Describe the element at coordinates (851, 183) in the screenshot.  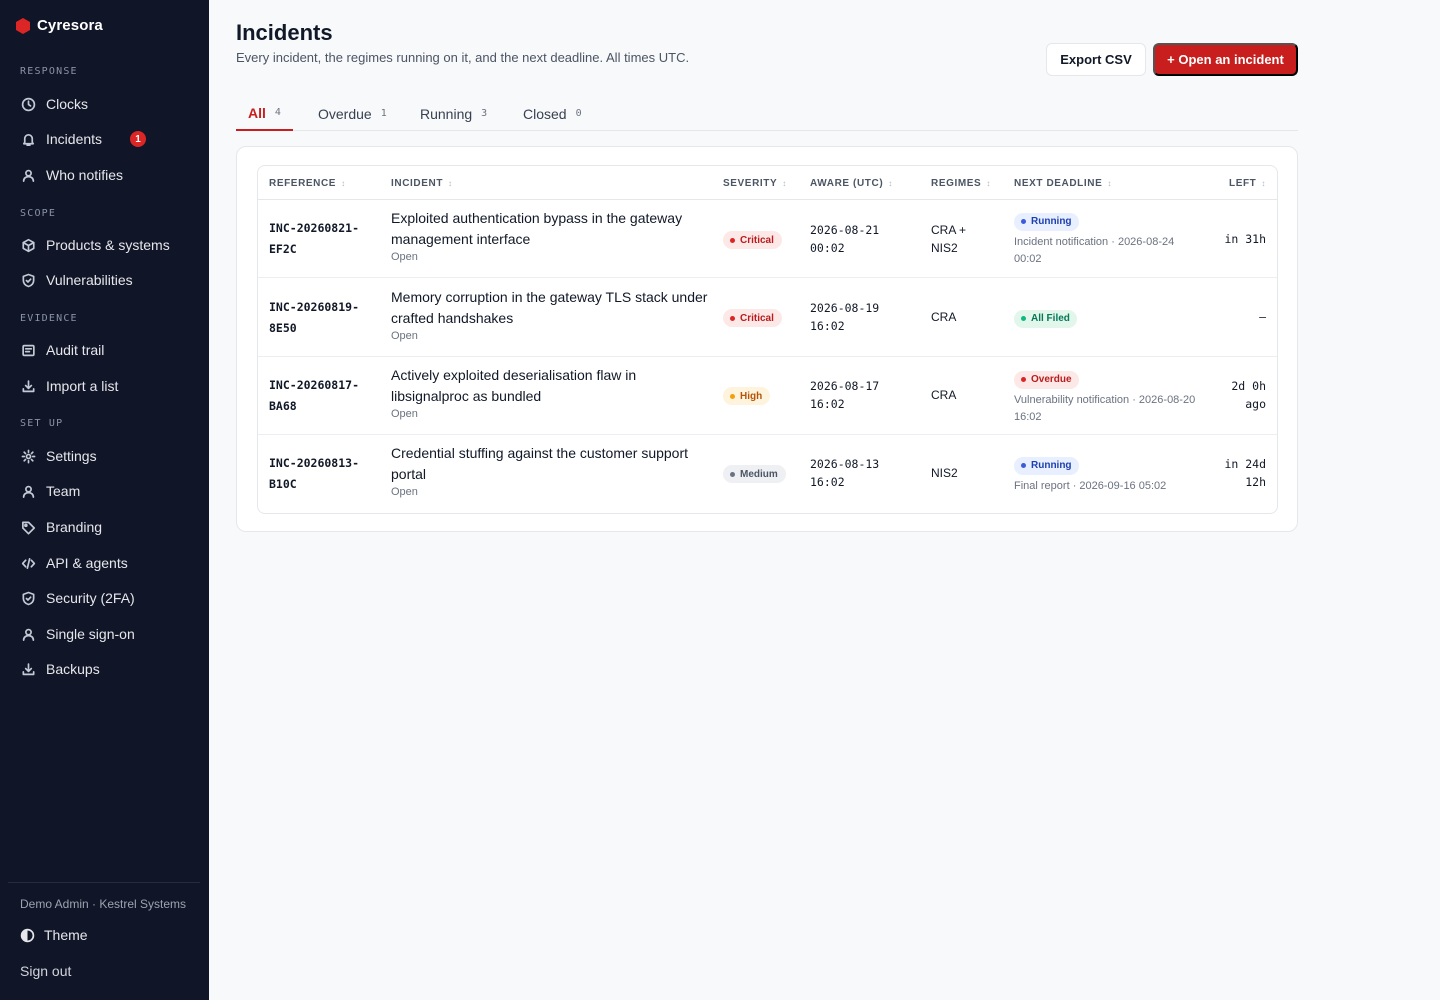
I see `column-header-aware: AWARE (UTC) ↕` at that location.